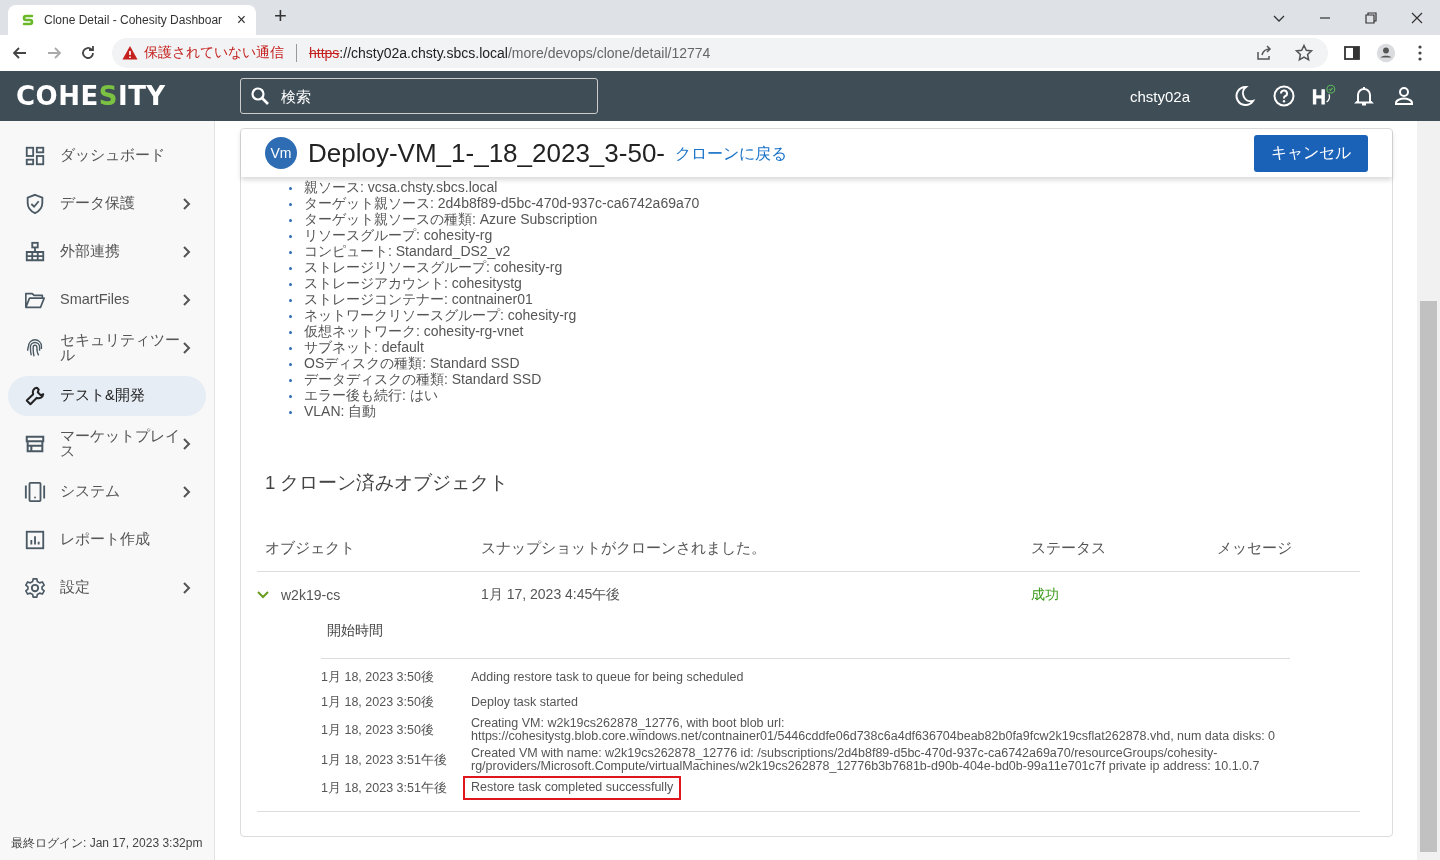 Image resolution: width=1440 pixels, height=860 pixels. What do you see at coordinates (311, 595) in the screenshot?
I see `table-cell: w2k19-cs` at bounding box center [311, 595].